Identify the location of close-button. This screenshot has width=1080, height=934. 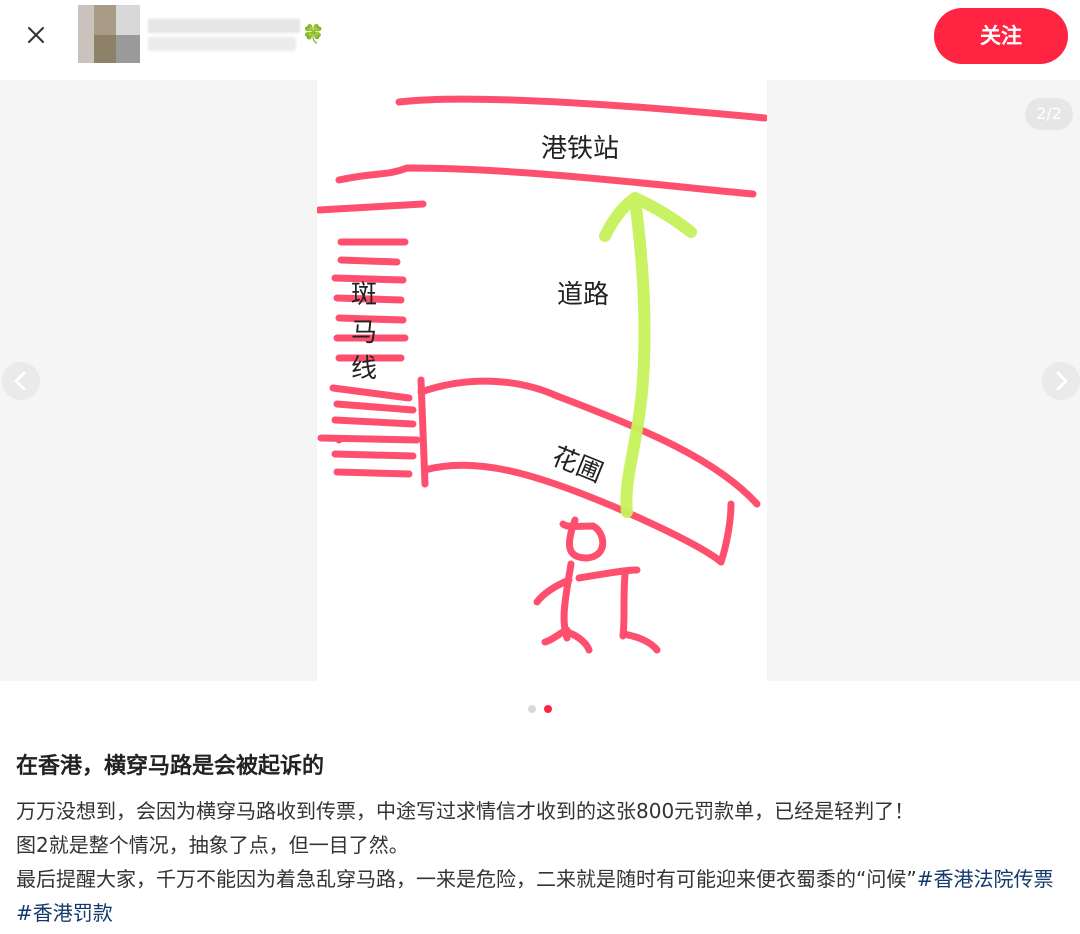
(36, 35).